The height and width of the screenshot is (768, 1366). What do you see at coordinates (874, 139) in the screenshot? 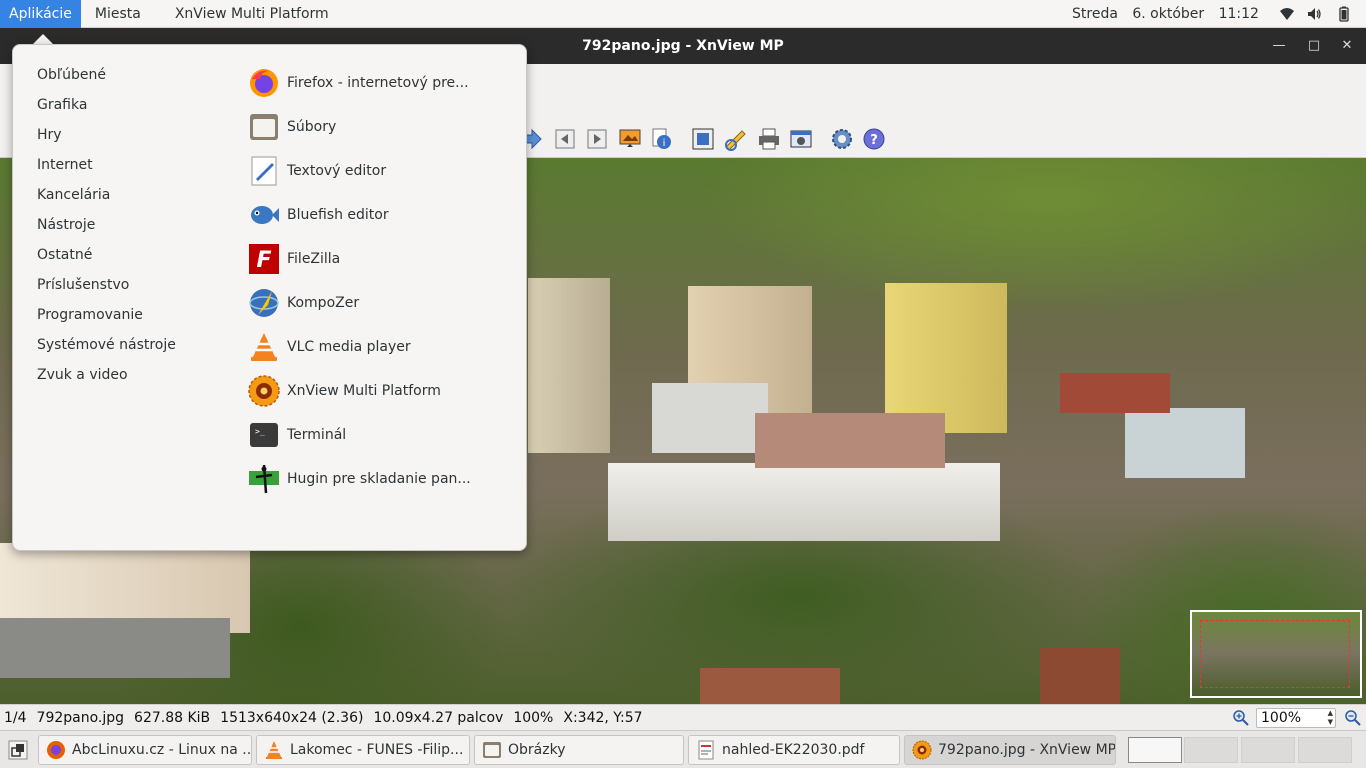
I see `help-icon: ?` at bounding box center [874, 139].